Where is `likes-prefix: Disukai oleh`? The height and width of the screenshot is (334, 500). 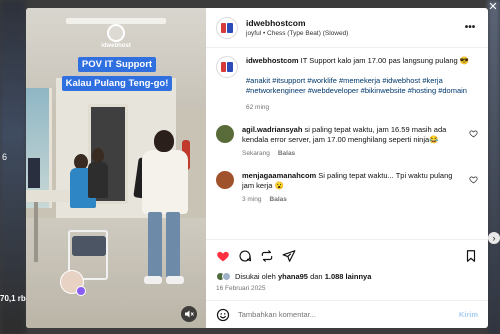
likes-prefix: Disukai oleh is located at coordinates (255, 276).